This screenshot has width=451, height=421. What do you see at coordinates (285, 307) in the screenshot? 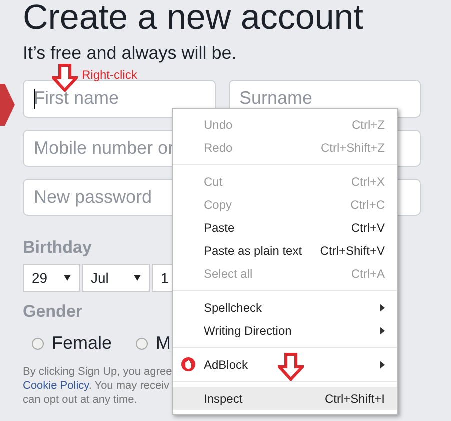
I see `menu-item: Spellcheck` at bounding box center [285, 307].